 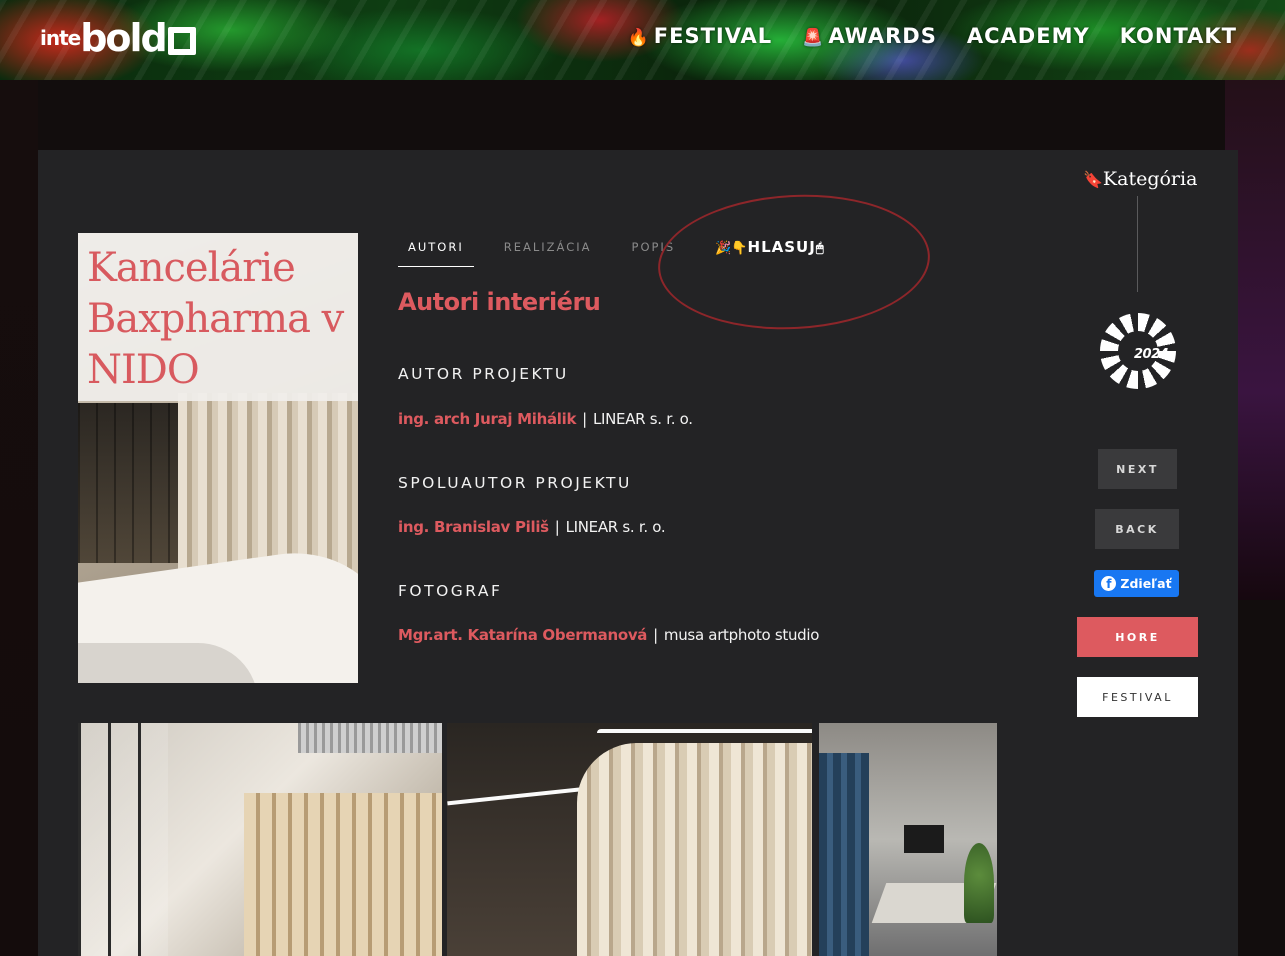 I want to click on nav-festival: 🔥 FESTIVAL, so click(x=700, y=36).